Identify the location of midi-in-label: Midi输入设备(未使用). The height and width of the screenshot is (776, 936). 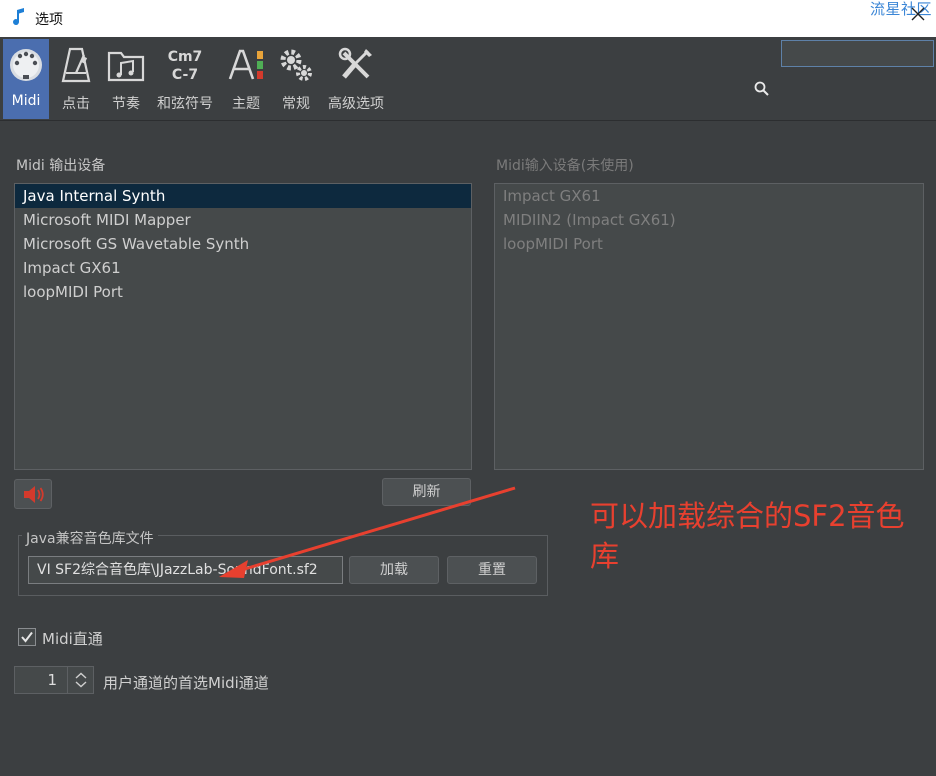
(565, 166).